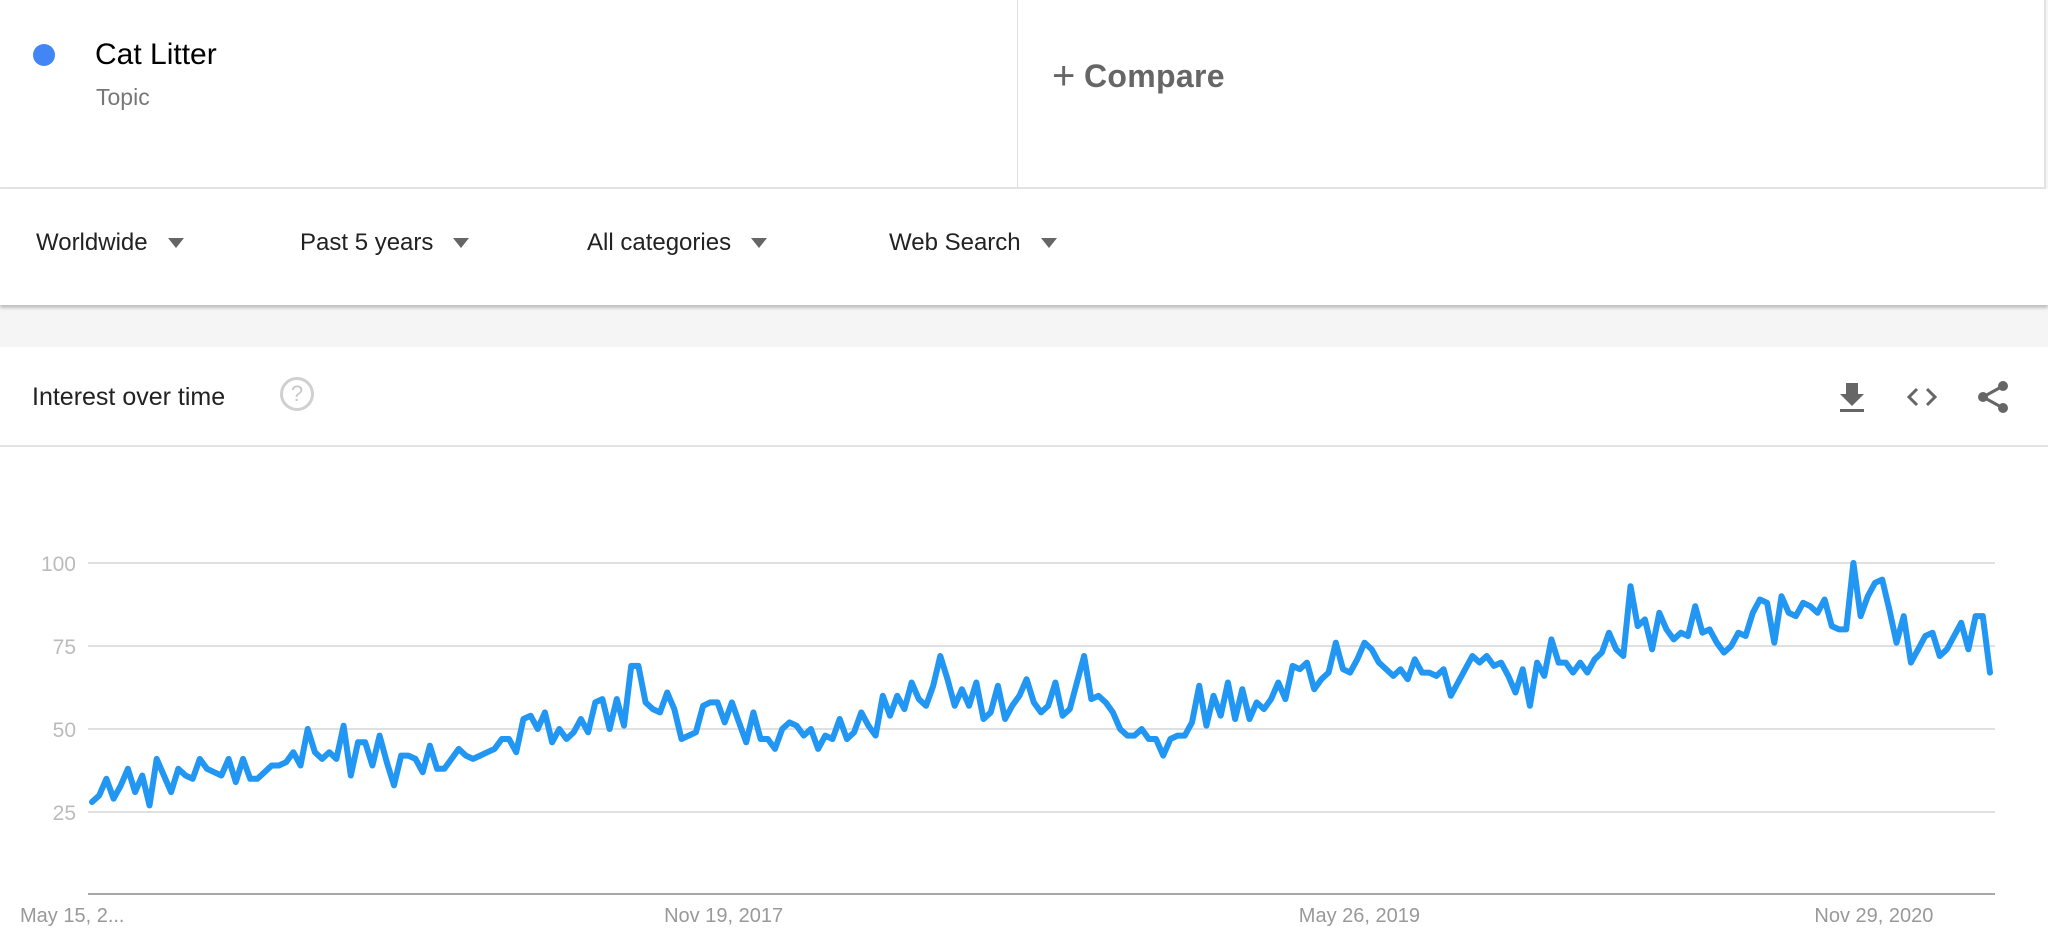  Describe the element at coordinates (723, 916) in the screenshot. I see `x-tick-label: Nov 19, 2017` at that location.